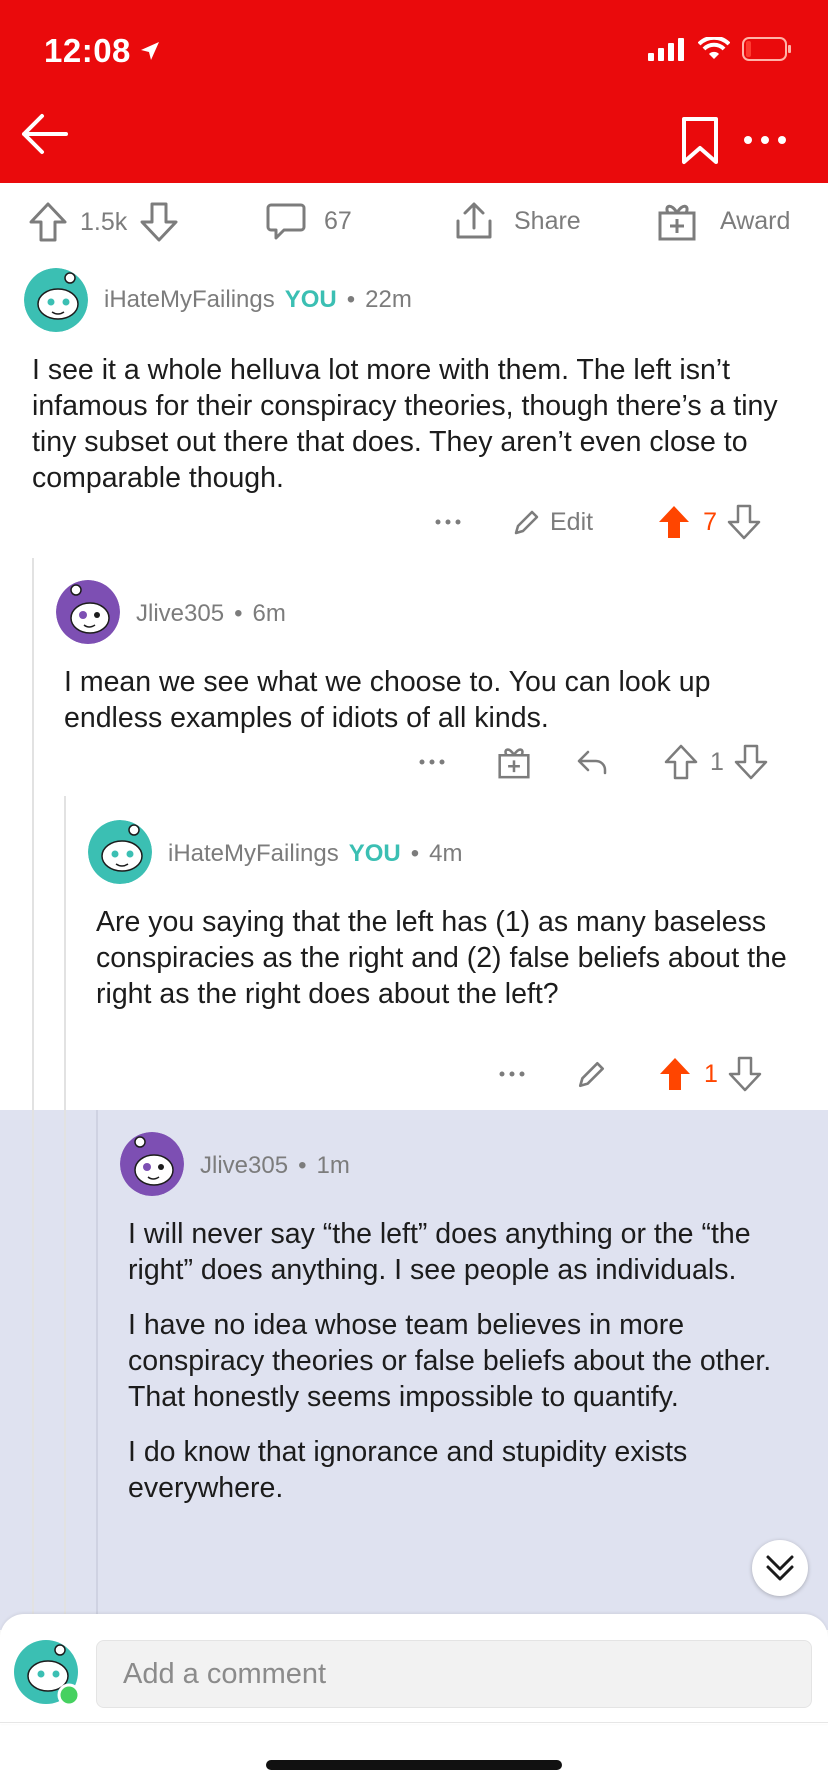  I want to click on comment-meta: iHateMyFailings YOU • 22m, so click(258, 300).